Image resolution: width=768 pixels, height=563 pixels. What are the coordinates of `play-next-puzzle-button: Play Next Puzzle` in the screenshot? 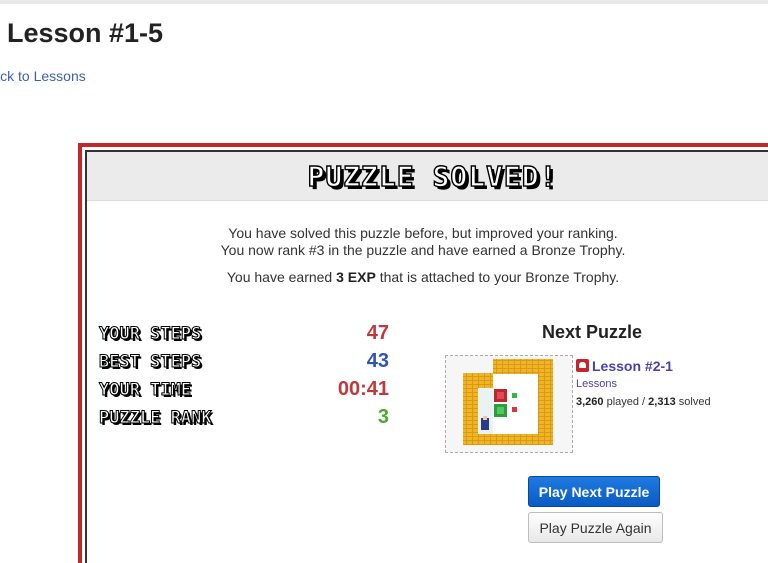 It's located at (594, 491).